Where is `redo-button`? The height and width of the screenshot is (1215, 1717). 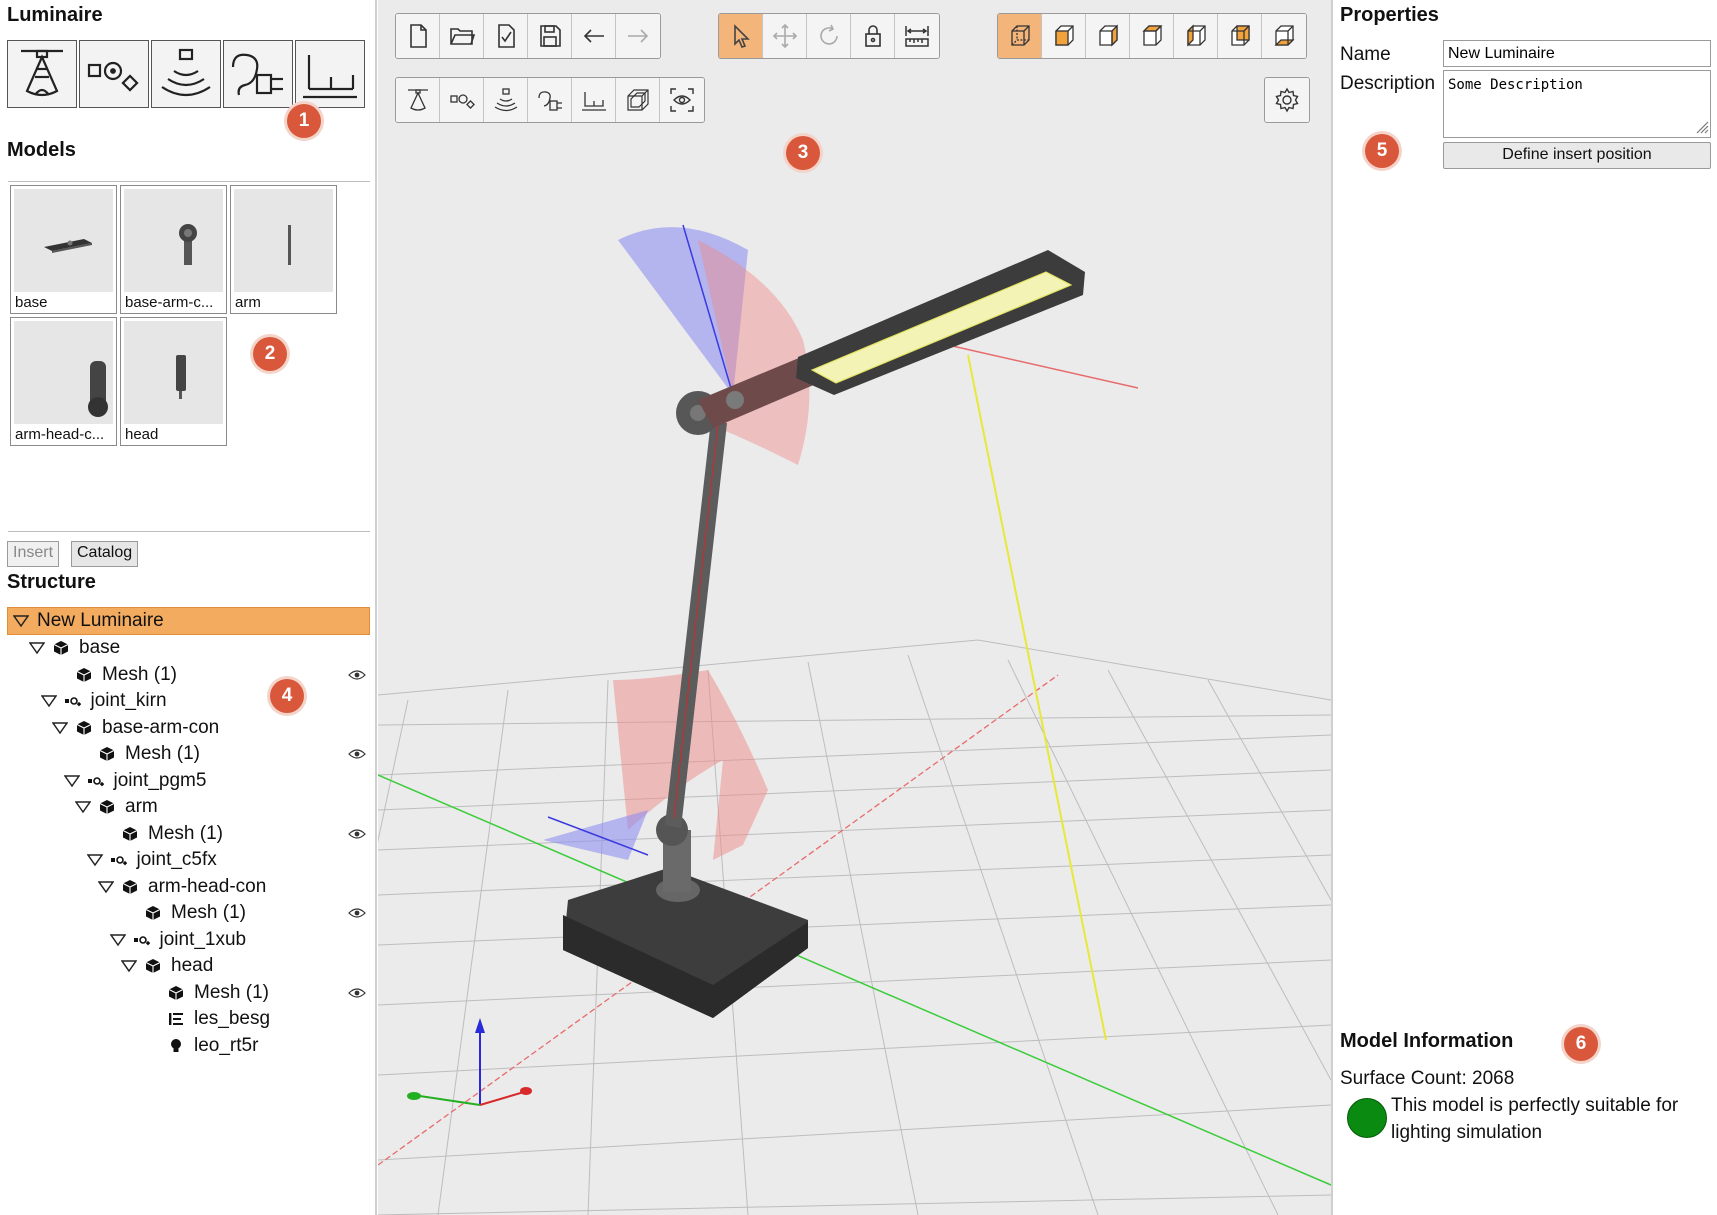 redo-button is located at coordinates (638, 36).